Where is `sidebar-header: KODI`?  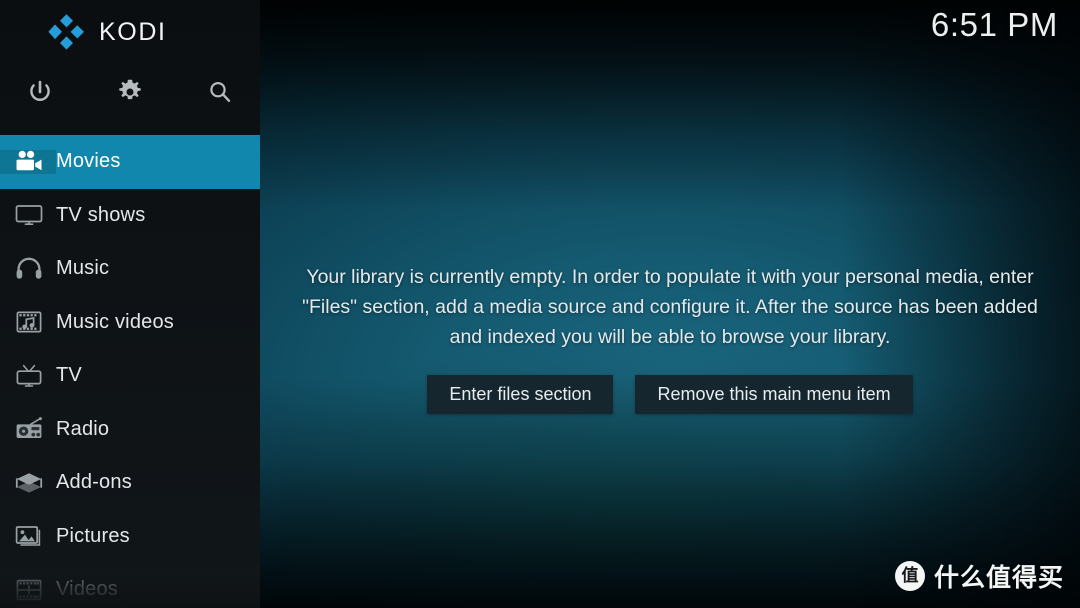 sidebar-header: KODI is located at coordinates (130, 33).